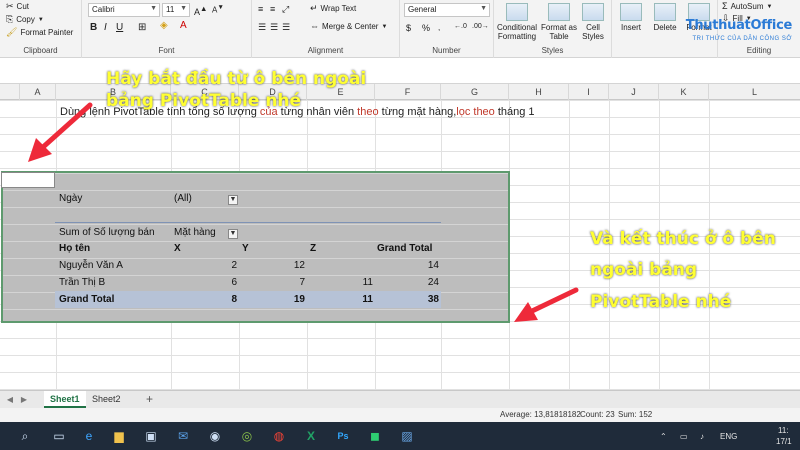  I want to click on sigma-icon: Σ, so click(725, 6).